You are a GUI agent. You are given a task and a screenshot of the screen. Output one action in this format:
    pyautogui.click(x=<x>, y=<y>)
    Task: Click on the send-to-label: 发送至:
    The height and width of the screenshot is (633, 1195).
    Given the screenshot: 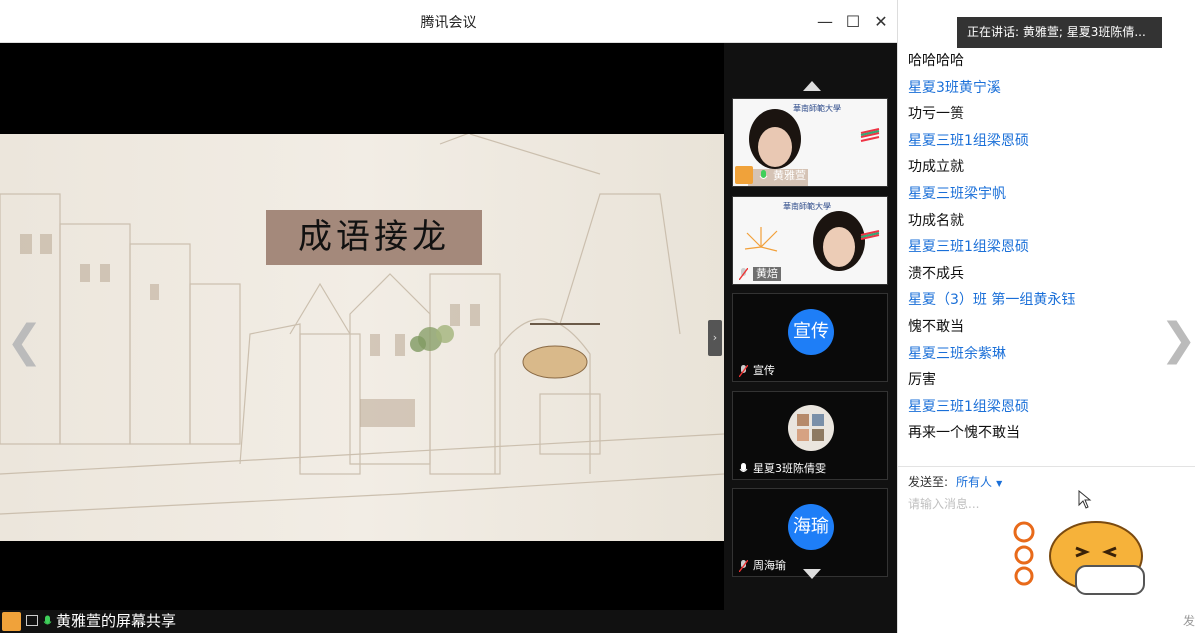 What is the action you would take?
    pyautogui.click(x=928, y=482)
    